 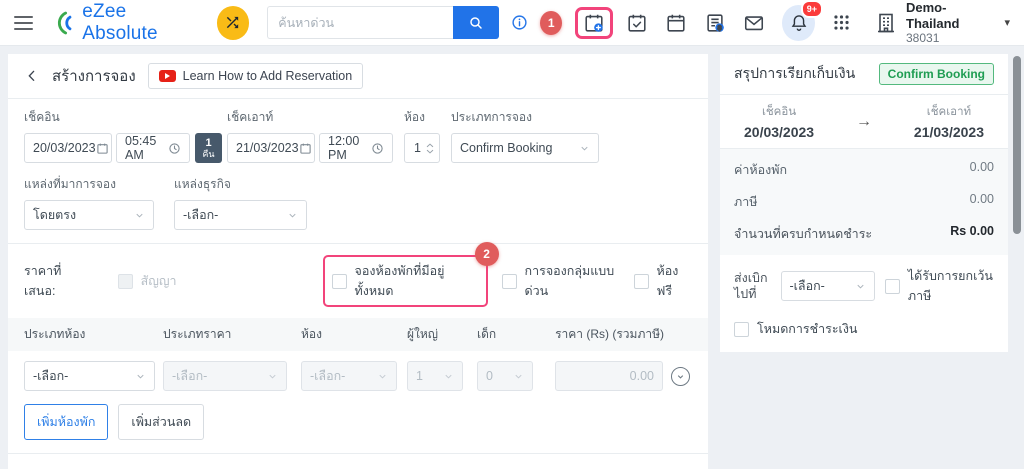 What do you see at coordinates (933, 15) in the screenshot?
I see `property-name: Demo- Thailand` at bounding box center [933, 15].